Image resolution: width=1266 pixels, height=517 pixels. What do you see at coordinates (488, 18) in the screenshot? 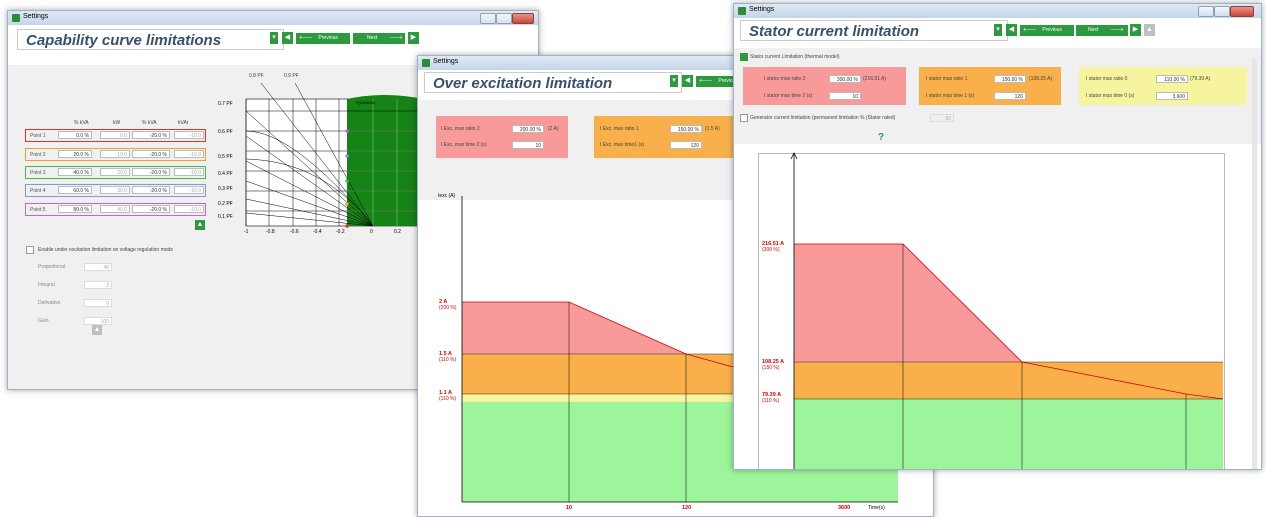
I see `minimize-button` at bounding box center [488, 18].